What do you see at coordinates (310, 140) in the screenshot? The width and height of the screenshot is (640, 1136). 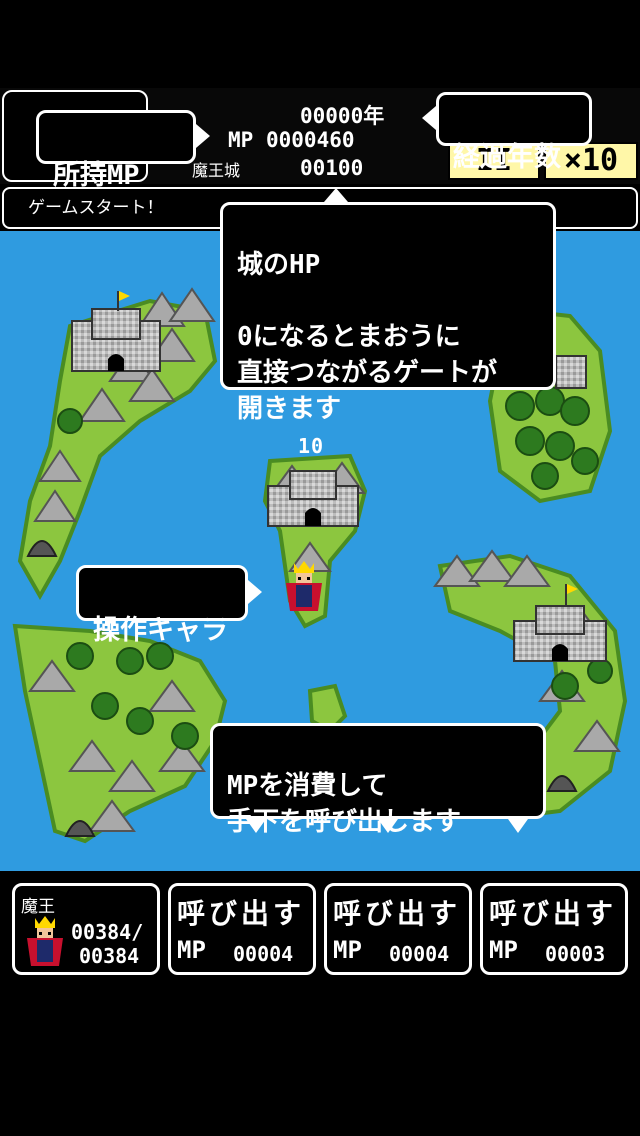 I see `mp-value: 0000460` at bounding box center [310, 140].